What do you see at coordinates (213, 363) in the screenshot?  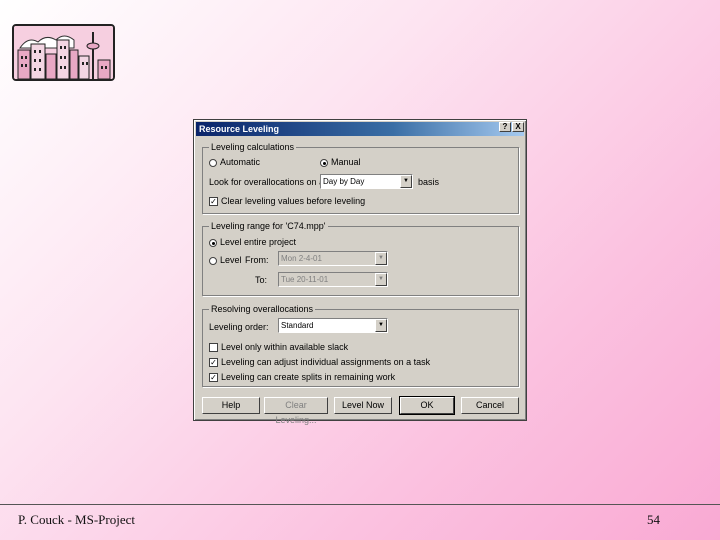 I see `adjust-assignments-checkbox: ✓` at bounding box center [213, 363].